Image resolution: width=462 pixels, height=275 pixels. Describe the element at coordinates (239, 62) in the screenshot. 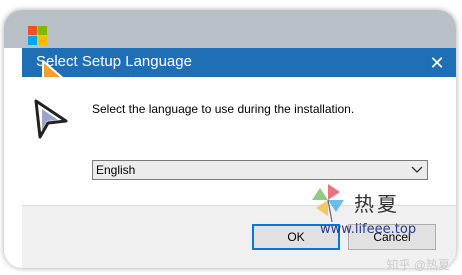

I see `dialog-titlebar: Select Setup Language ✕` at that location.